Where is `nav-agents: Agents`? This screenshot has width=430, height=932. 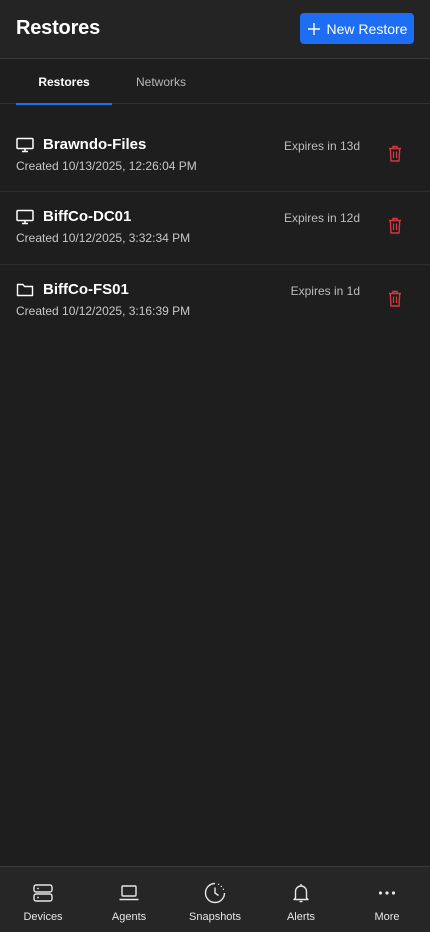 nav-agents: Agents is located at coordinates (129, 899).